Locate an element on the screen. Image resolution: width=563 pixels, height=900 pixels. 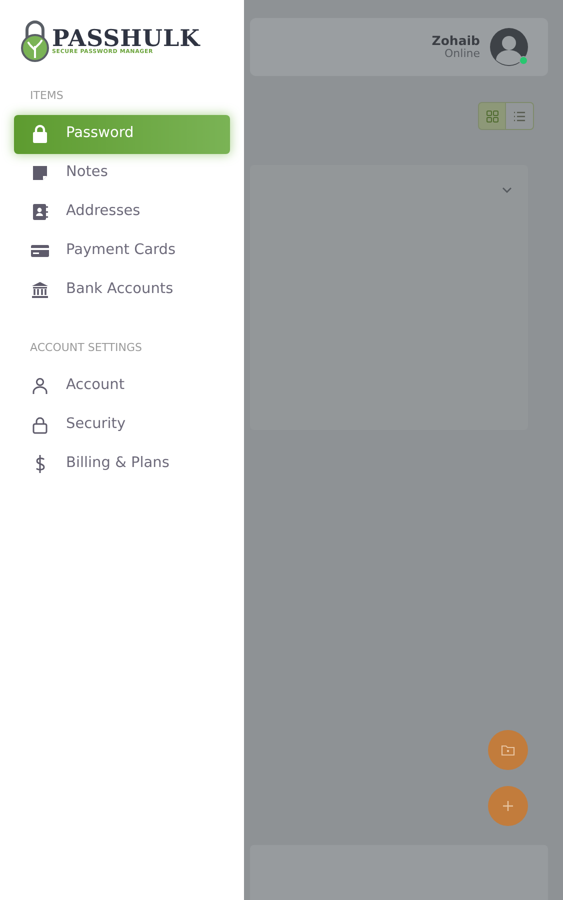
sidebar-item: Notes is located at coordinates (122, 173).